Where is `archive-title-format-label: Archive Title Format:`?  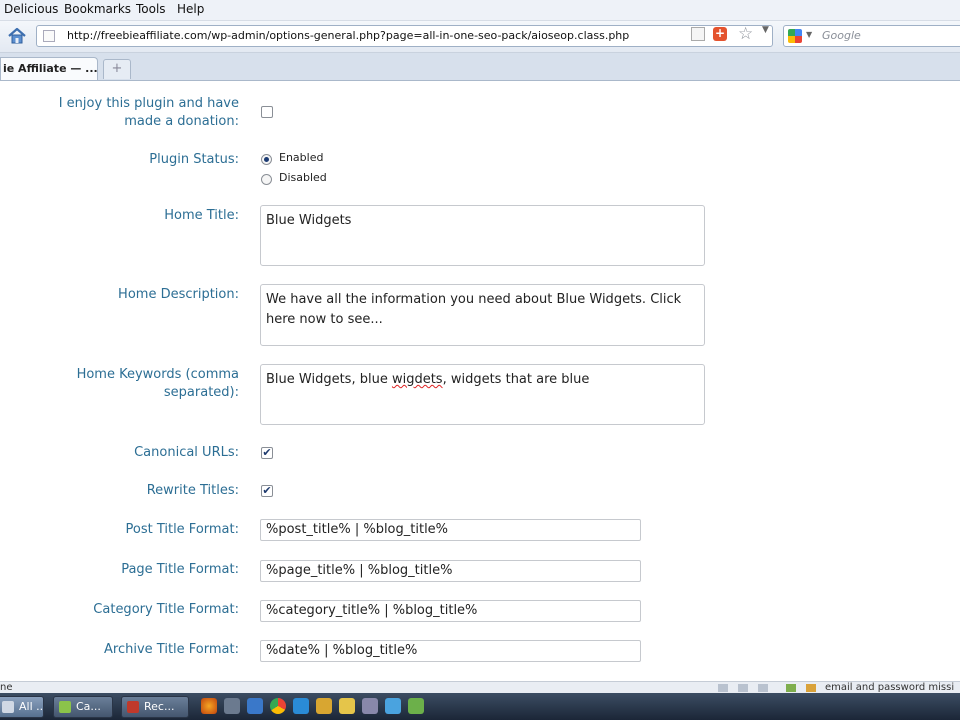 archive-title-format-label: Archive Title Format: is located at coordinates (171, 649).